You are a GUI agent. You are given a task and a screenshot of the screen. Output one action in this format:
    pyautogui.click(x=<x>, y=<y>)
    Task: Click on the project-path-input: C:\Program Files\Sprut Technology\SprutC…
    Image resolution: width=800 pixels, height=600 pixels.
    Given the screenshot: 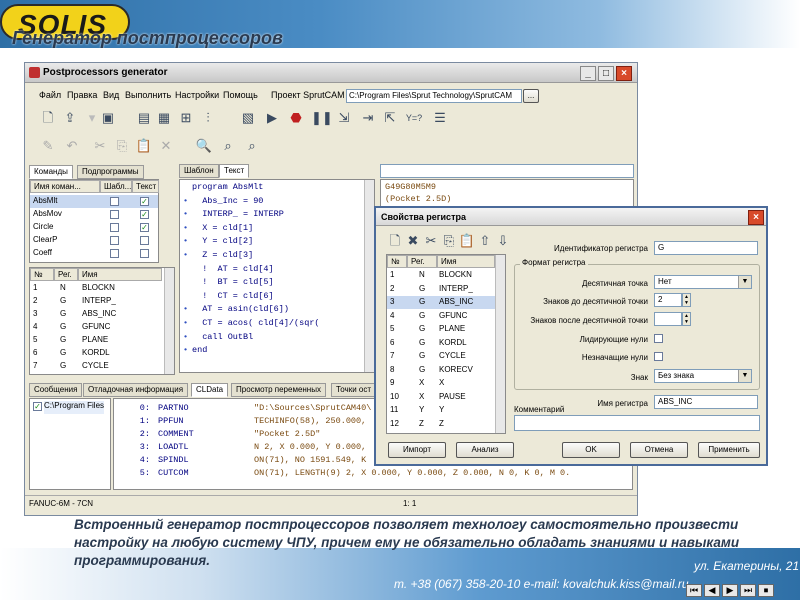 What is the action you would take?
    pyautogui.click(x=434, y=96)
    